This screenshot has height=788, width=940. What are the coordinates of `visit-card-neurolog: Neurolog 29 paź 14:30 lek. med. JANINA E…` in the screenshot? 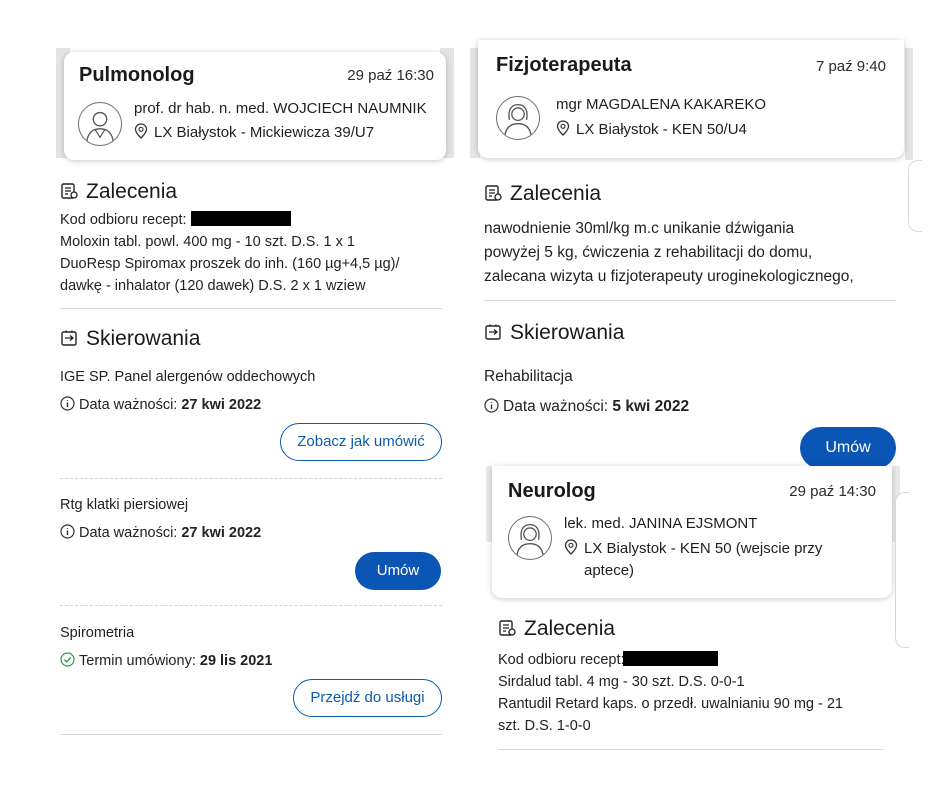 It's located at (692, 532).